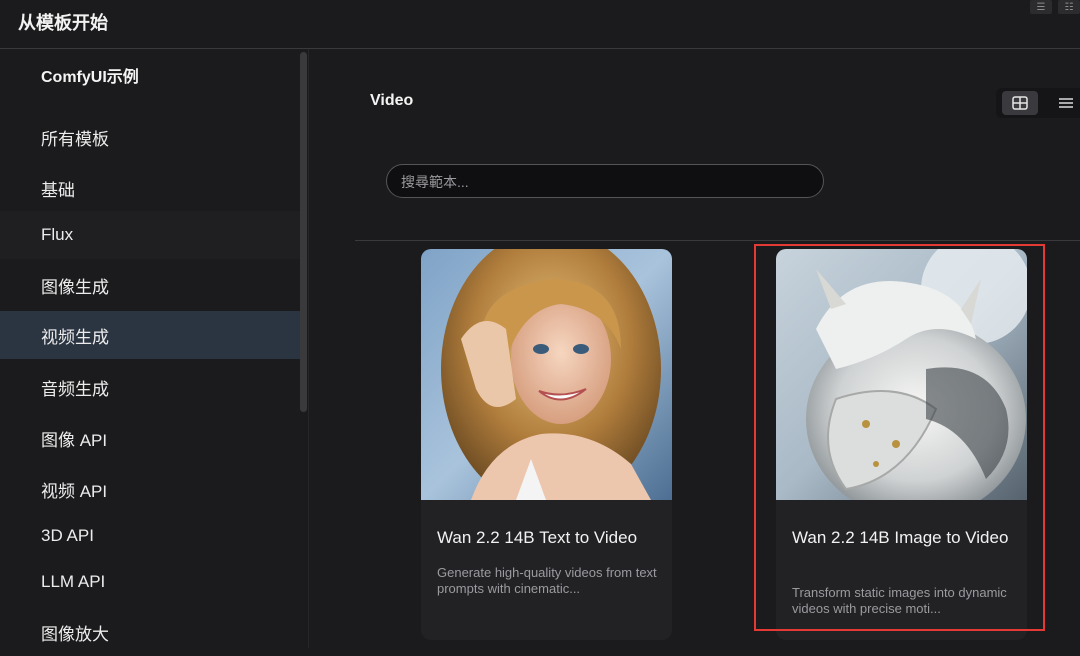 The width and height of the screenshot is (1080, 656). What do you see at coordinates (75, 634) in the screenshot?
I see `sidebar-item-label: 图像放大` at bounding box center [75, 634].